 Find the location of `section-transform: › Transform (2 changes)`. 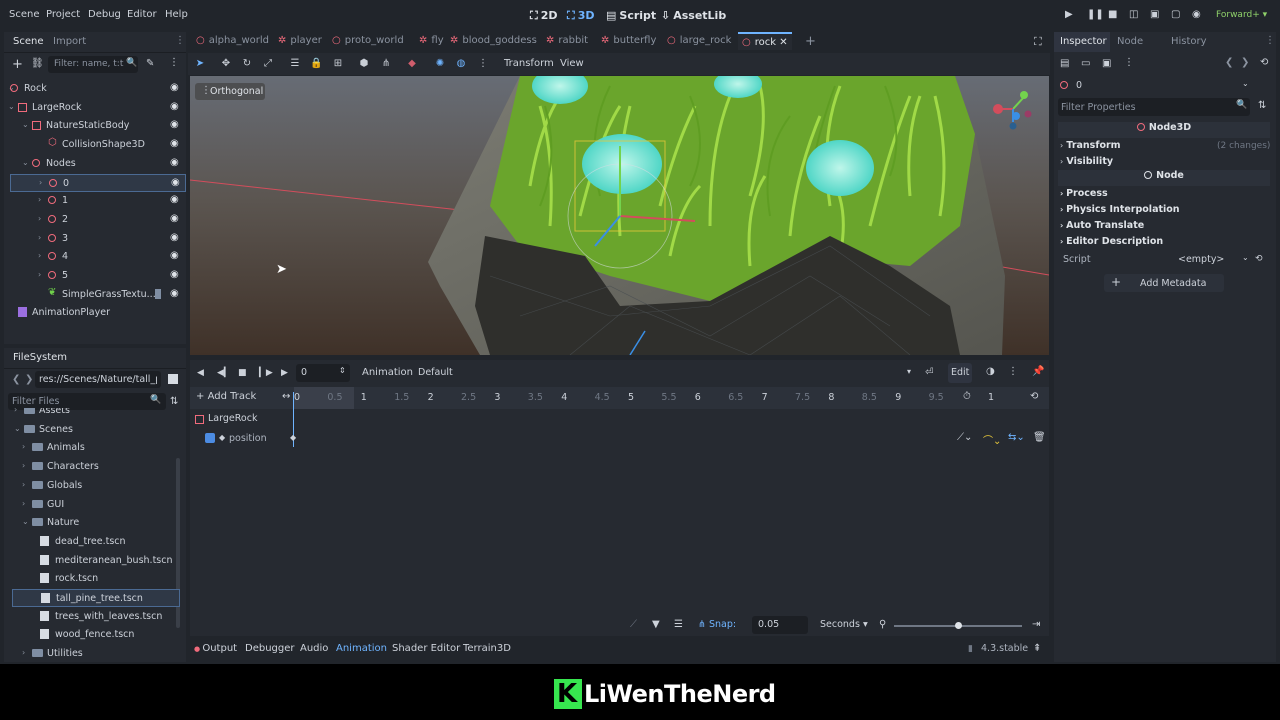

section-transform: › Transform (2 changes) is located at coordinates (1166, 147).